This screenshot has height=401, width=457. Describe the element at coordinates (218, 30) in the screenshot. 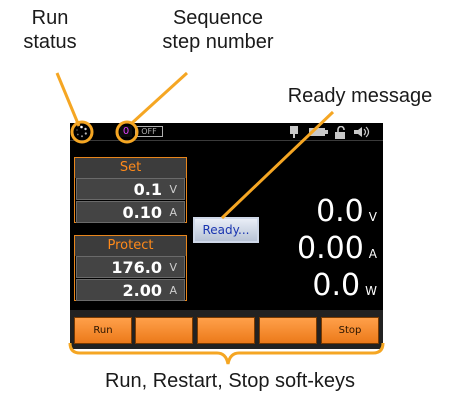

I see `callout-sequence-step-number: Sequence step number` at that location.